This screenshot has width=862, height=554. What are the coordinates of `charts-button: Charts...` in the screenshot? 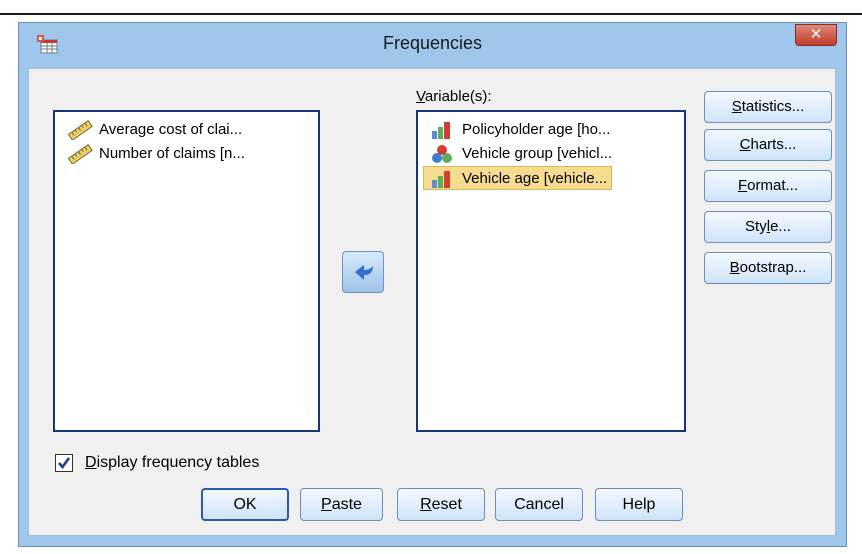 It's located at (768, 145).